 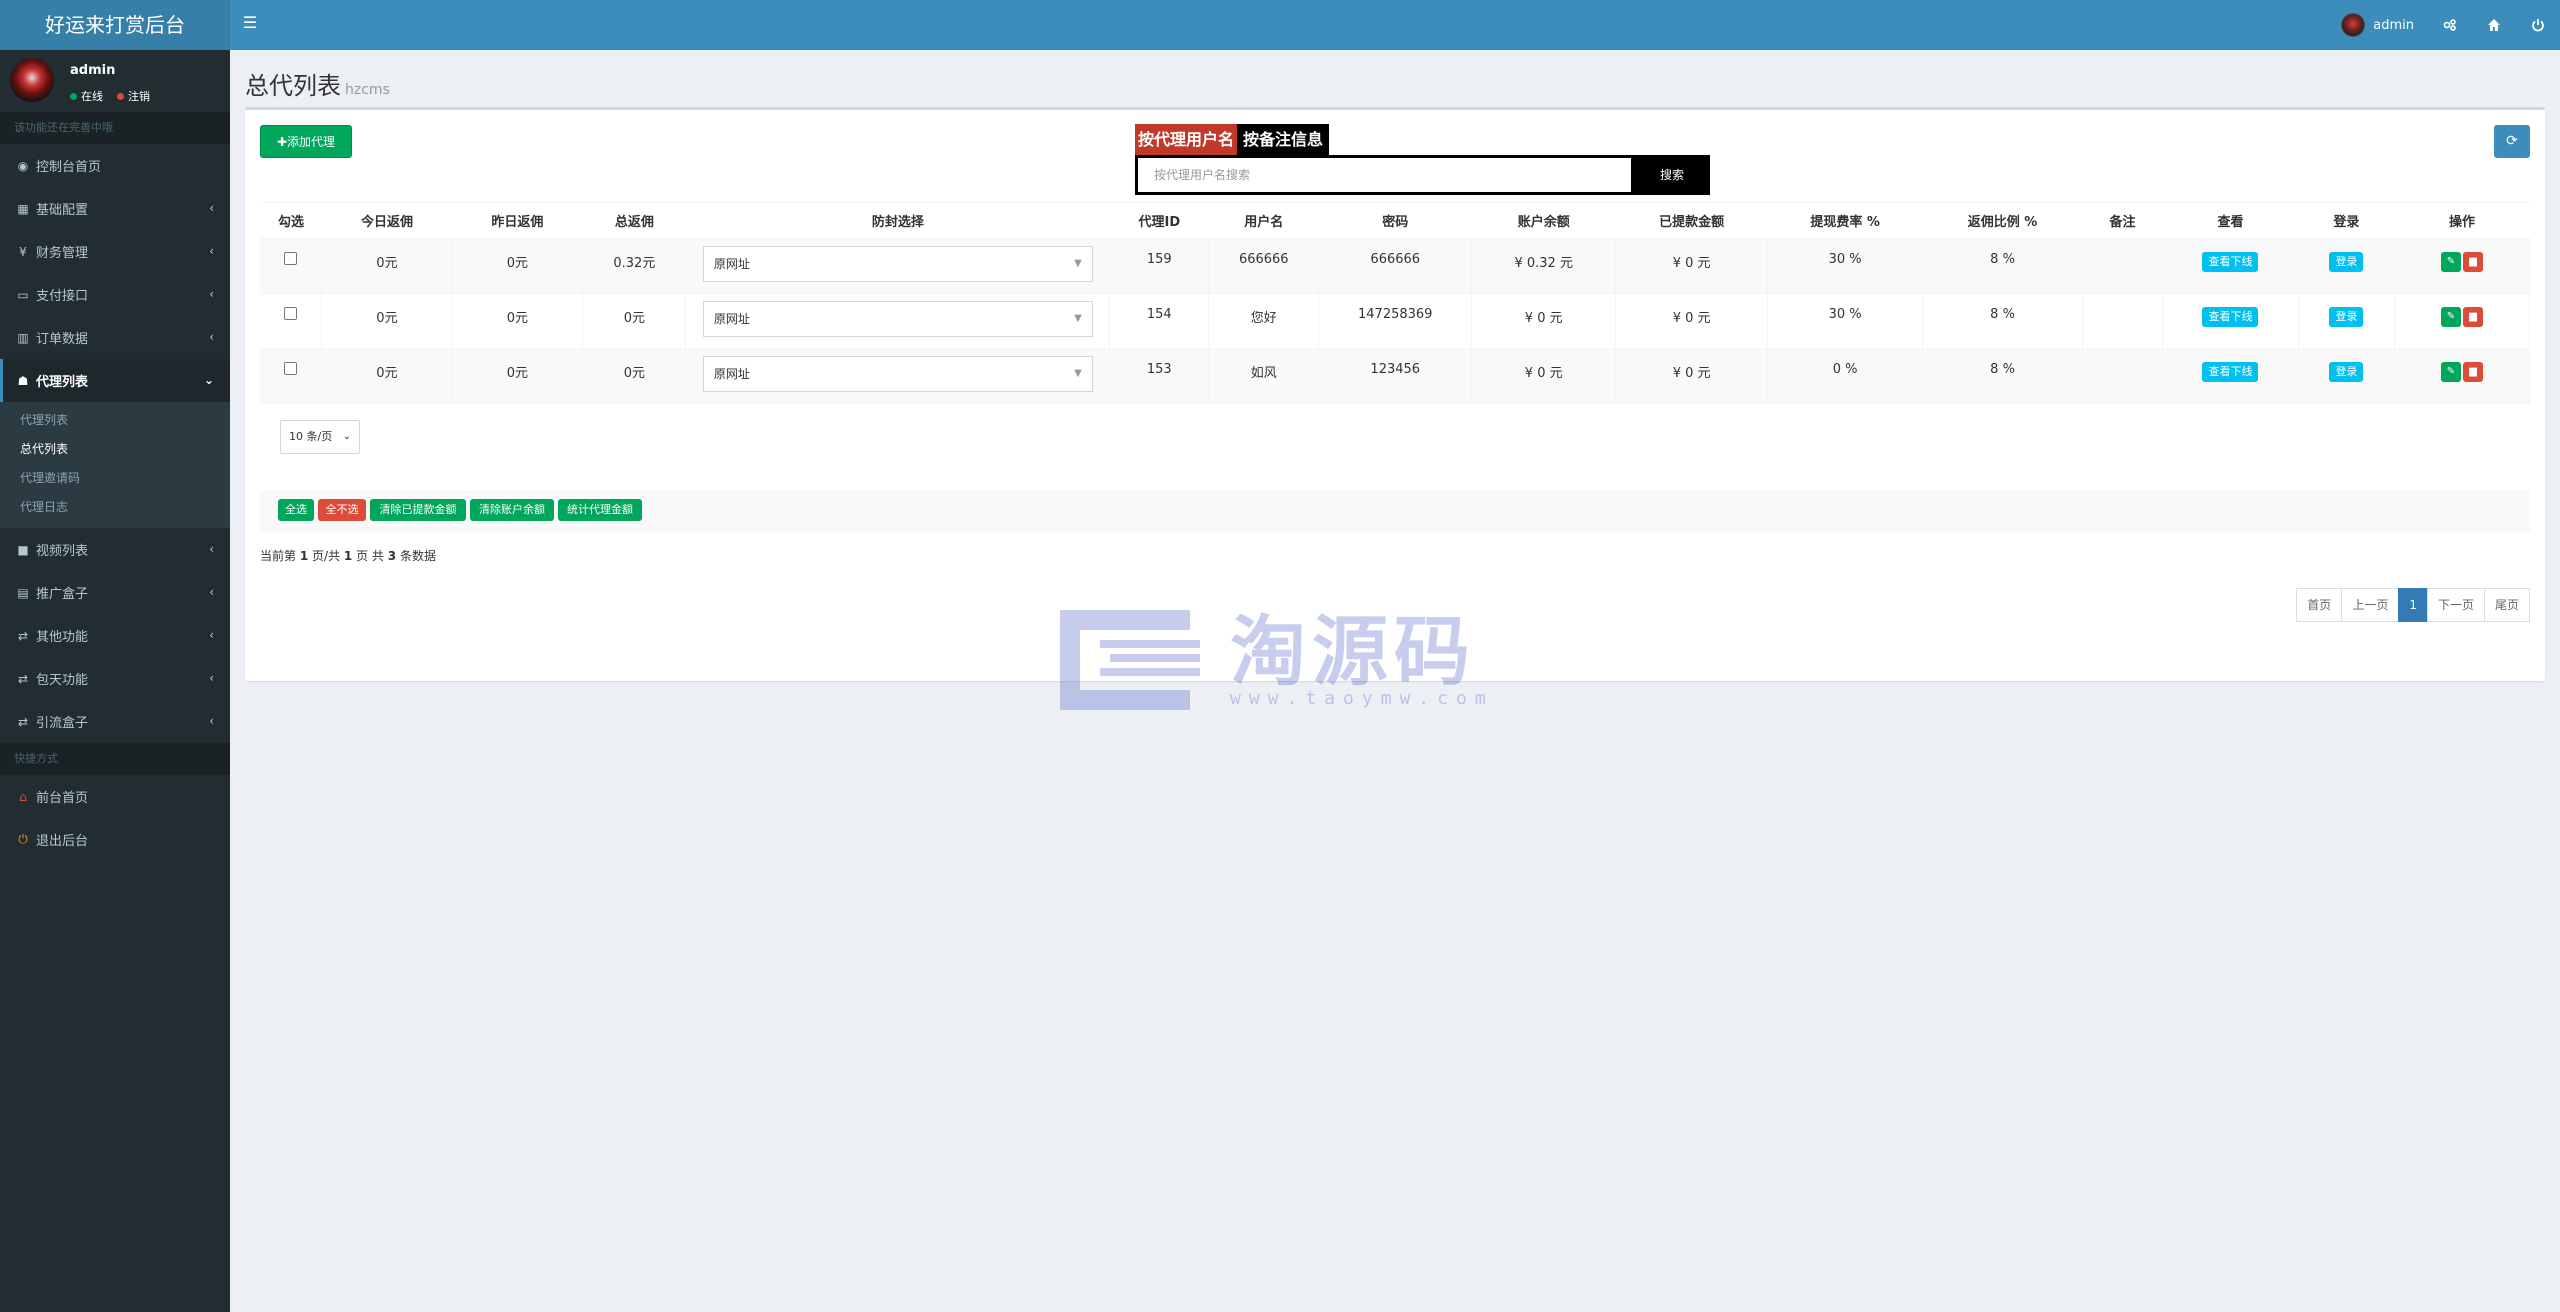 What do you see at coordinates (115, 420) in the screenshot?
I see `sidebar-subitem-agent-list: 代理列表` at bounding box center [115, 420].